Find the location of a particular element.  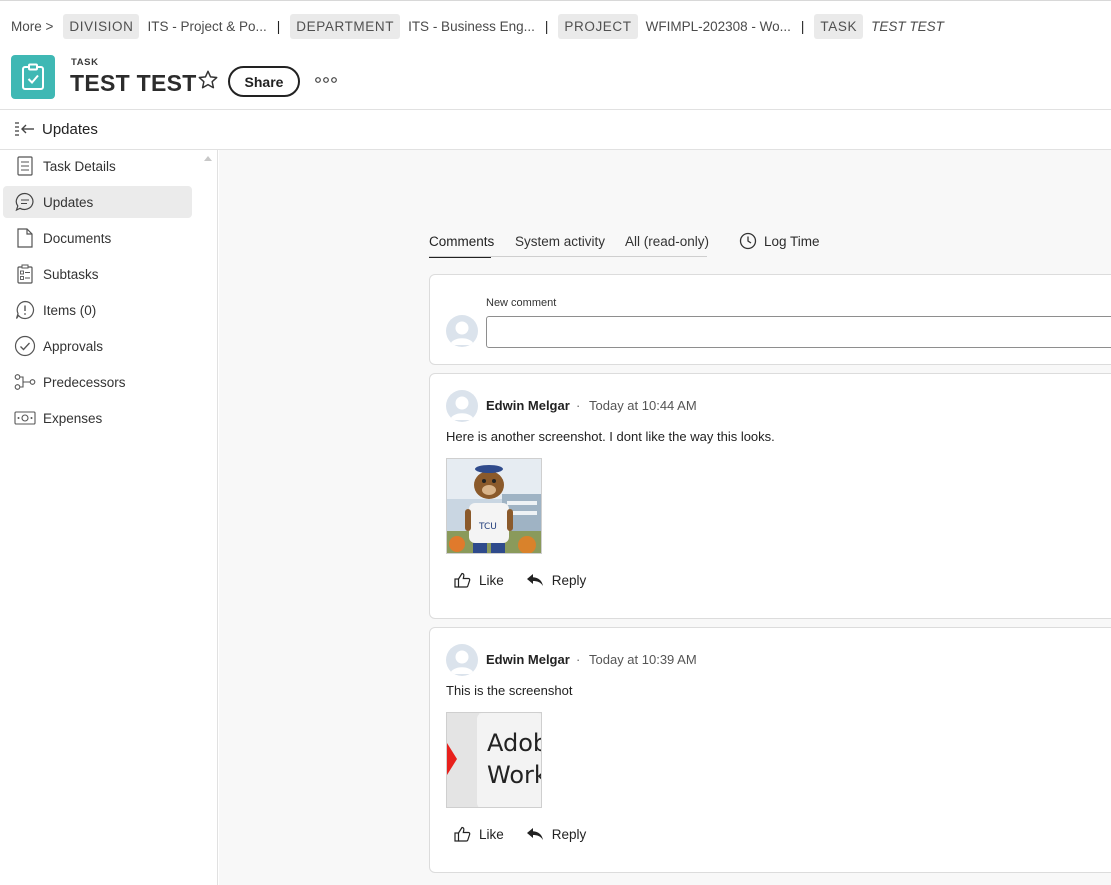

sidebar-item-label: Documents is located at coordinates (77, 238).